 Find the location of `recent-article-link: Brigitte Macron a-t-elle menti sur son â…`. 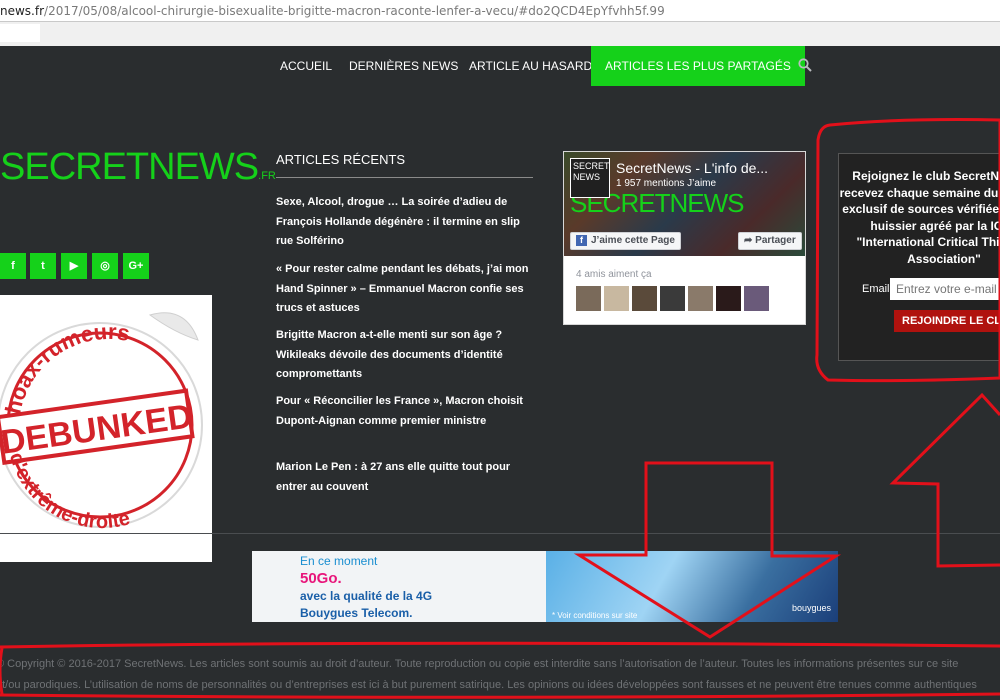

recent-article-link: Brigitte Macron a-t-elle menti sur son â… is located at coordinates (407, 355).